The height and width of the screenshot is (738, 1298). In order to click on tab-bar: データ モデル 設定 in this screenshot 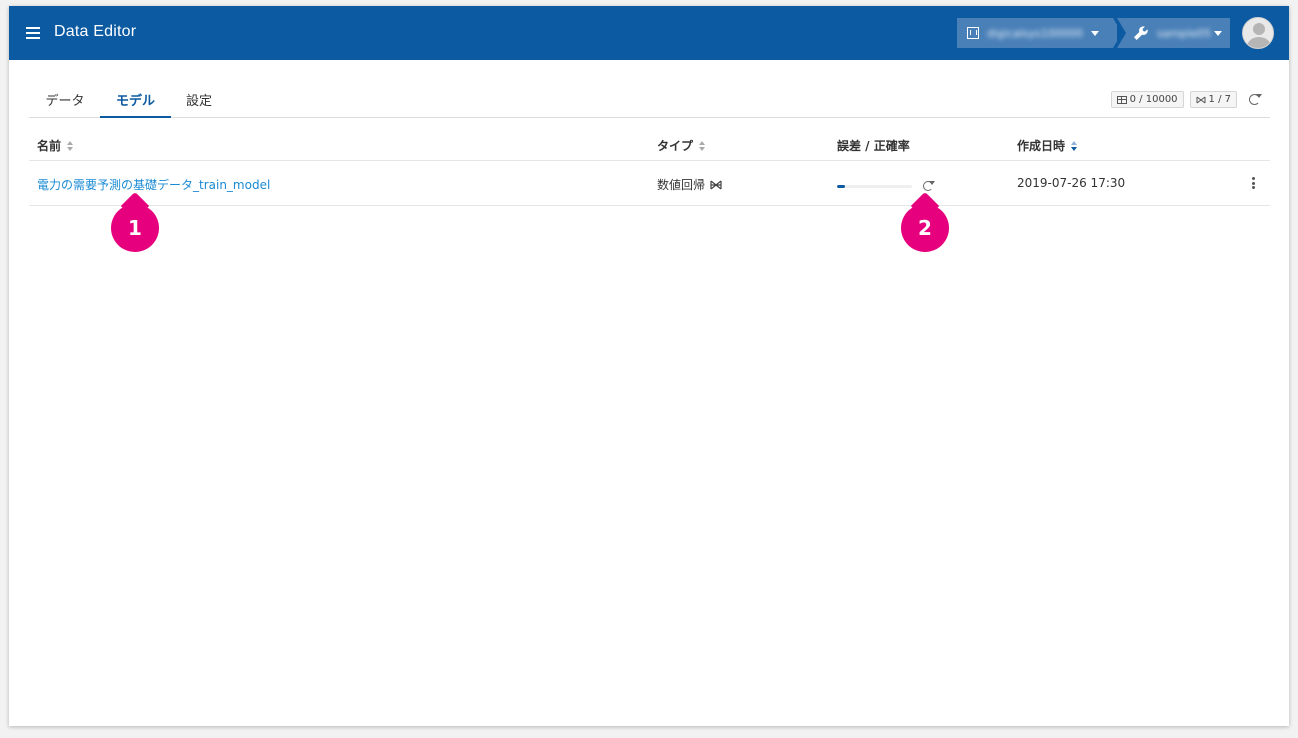, I will do `click(649, 99)`.